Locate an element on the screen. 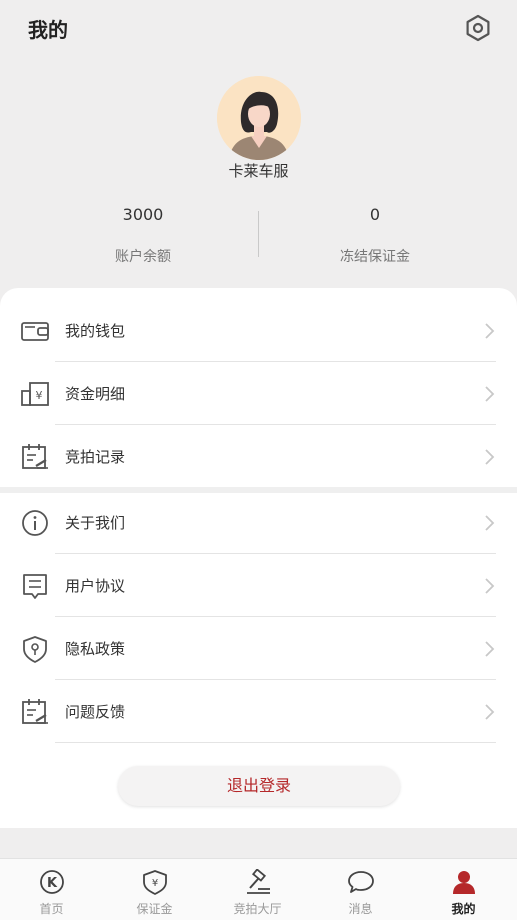  wallet-icon is located at coordinates (35, 331).